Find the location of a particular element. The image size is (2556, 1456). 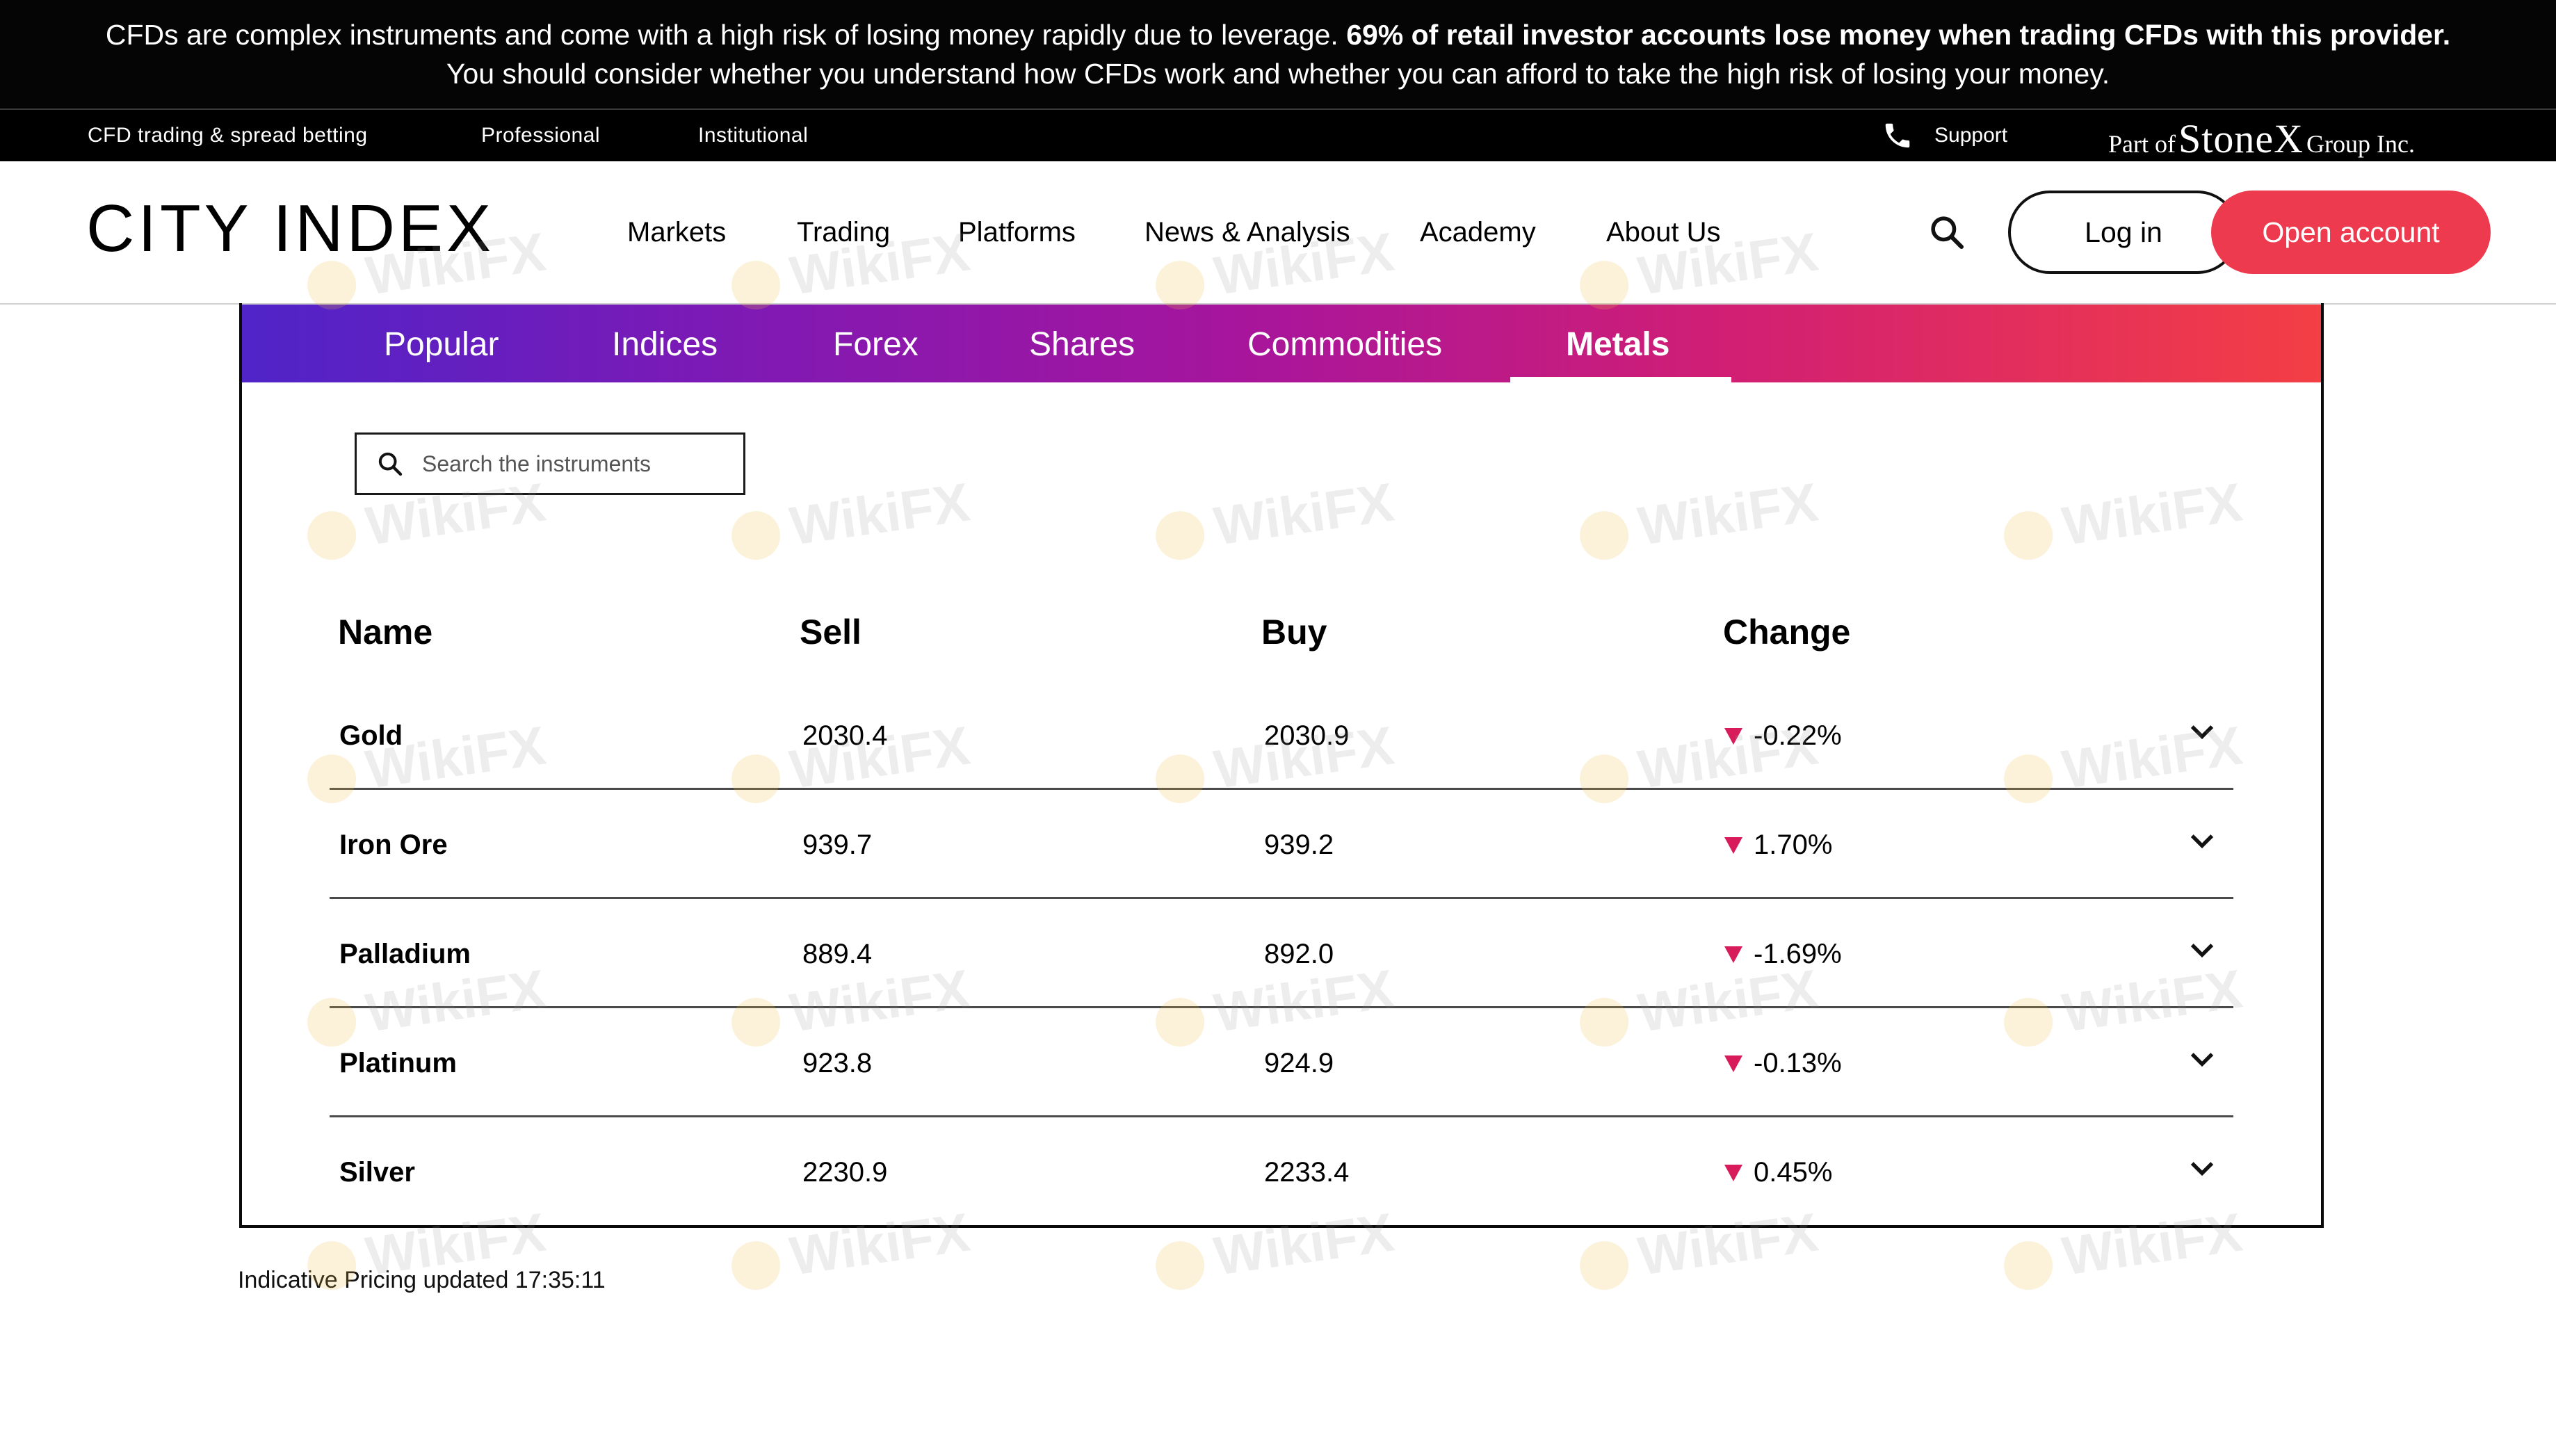

sell-price: 2230.9 is located at coordinates (845, 1172).